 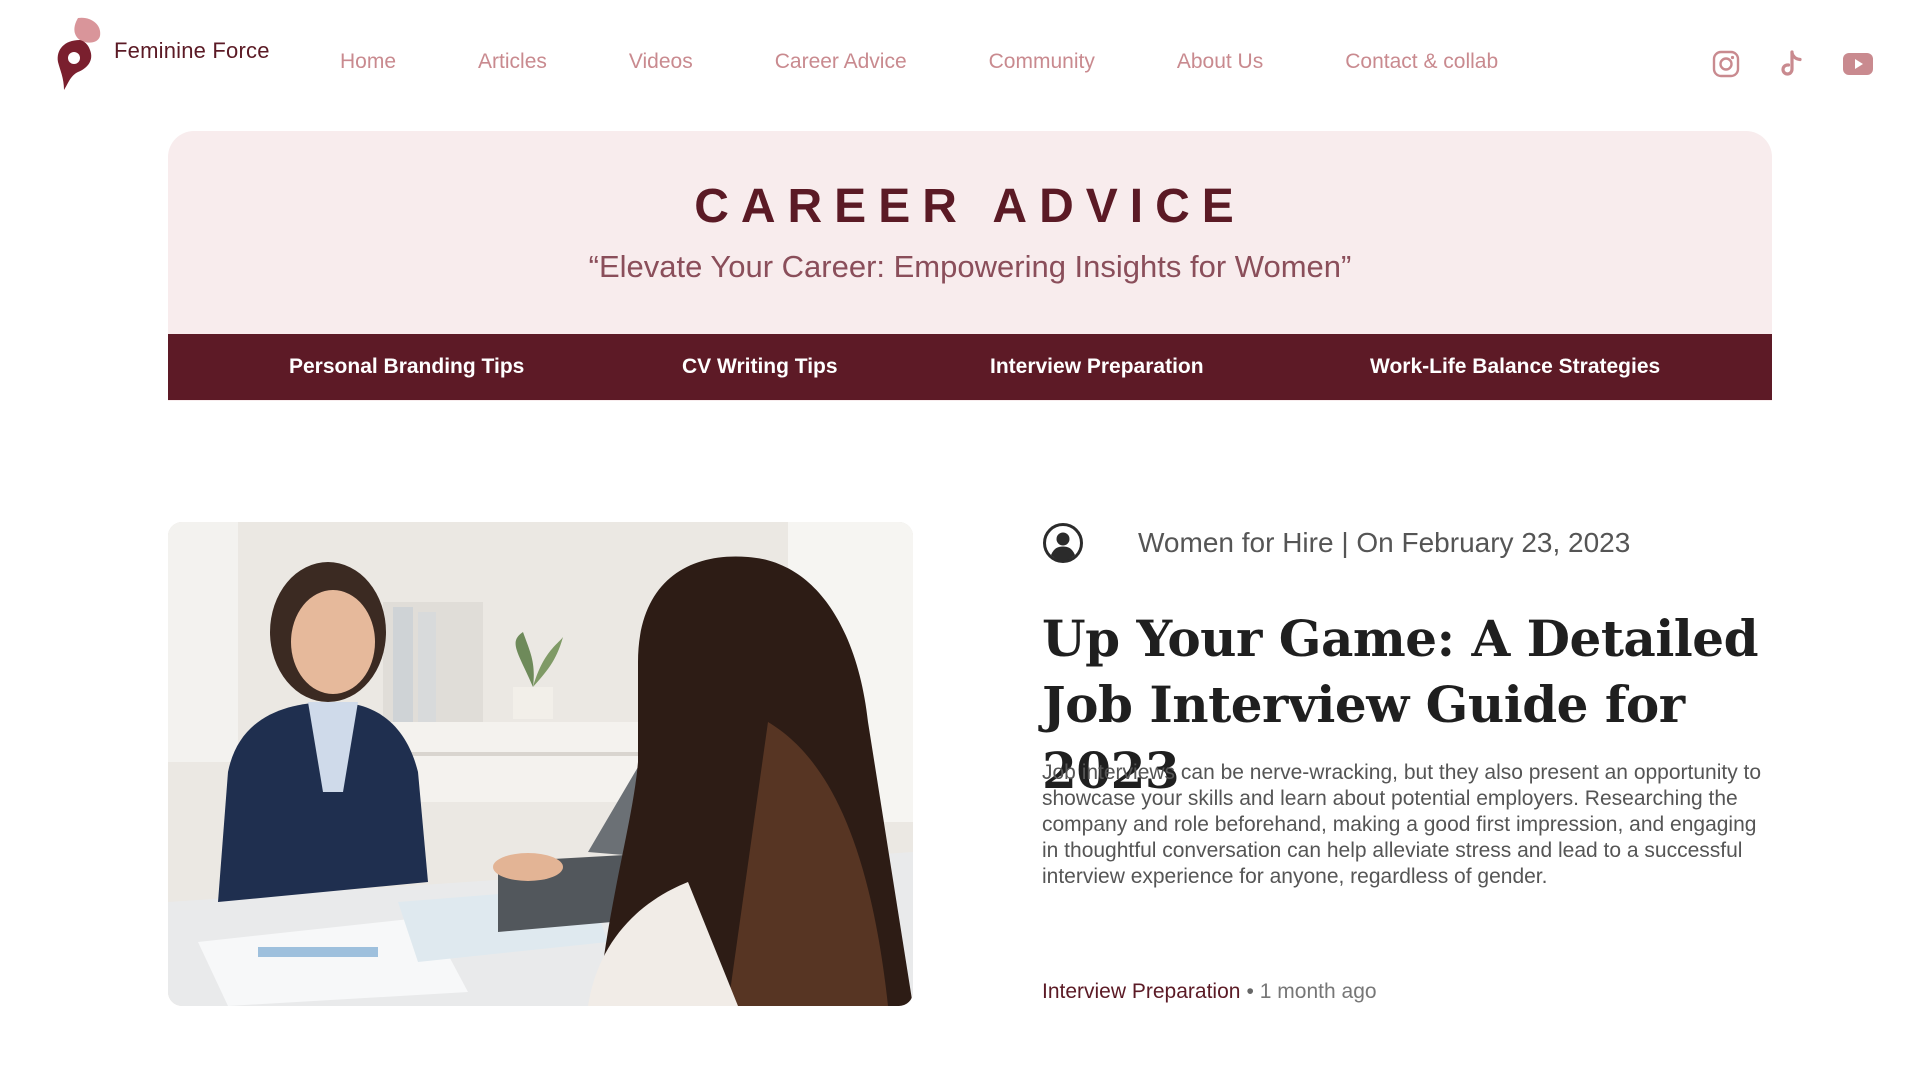 I want to click on category-cv-writing: CV Writing Tips, so click(x=760, y=367).